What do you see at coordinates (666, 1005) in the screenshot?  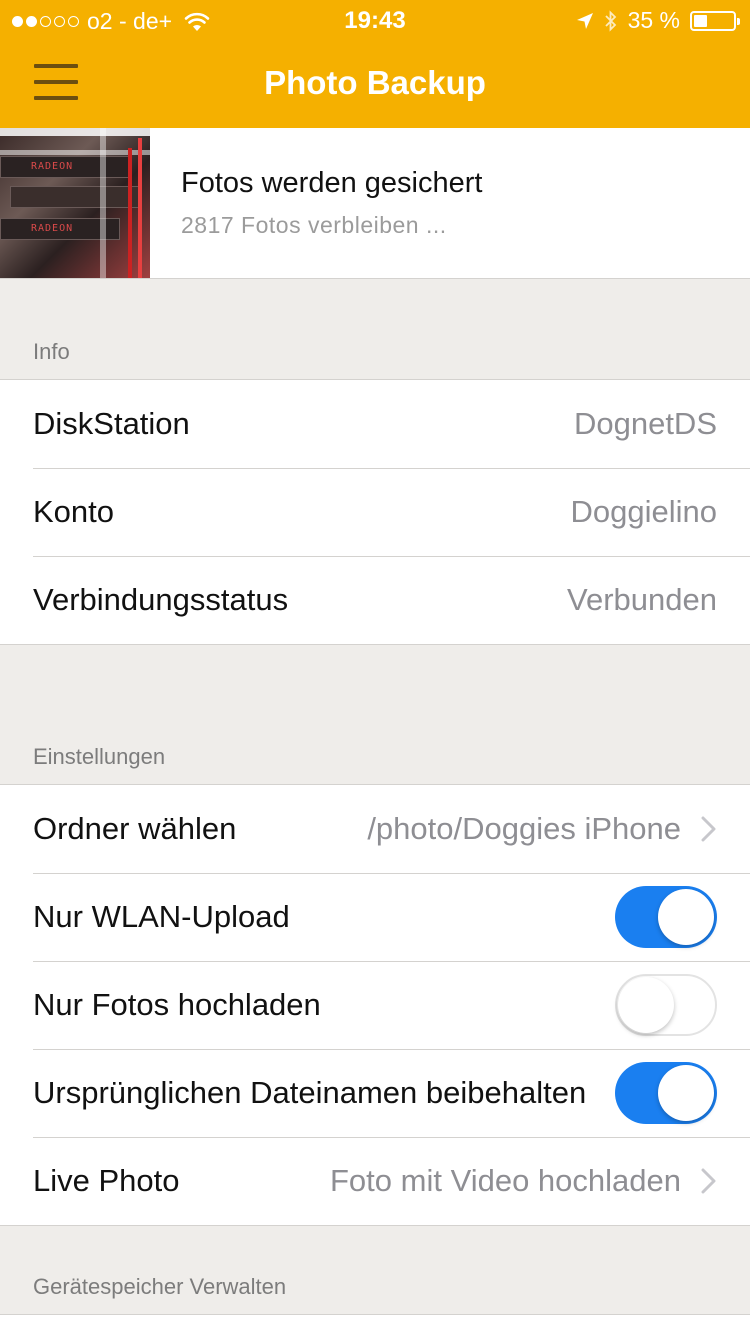 I see `photos-only-toggle` at bounding box center [666, 1005].